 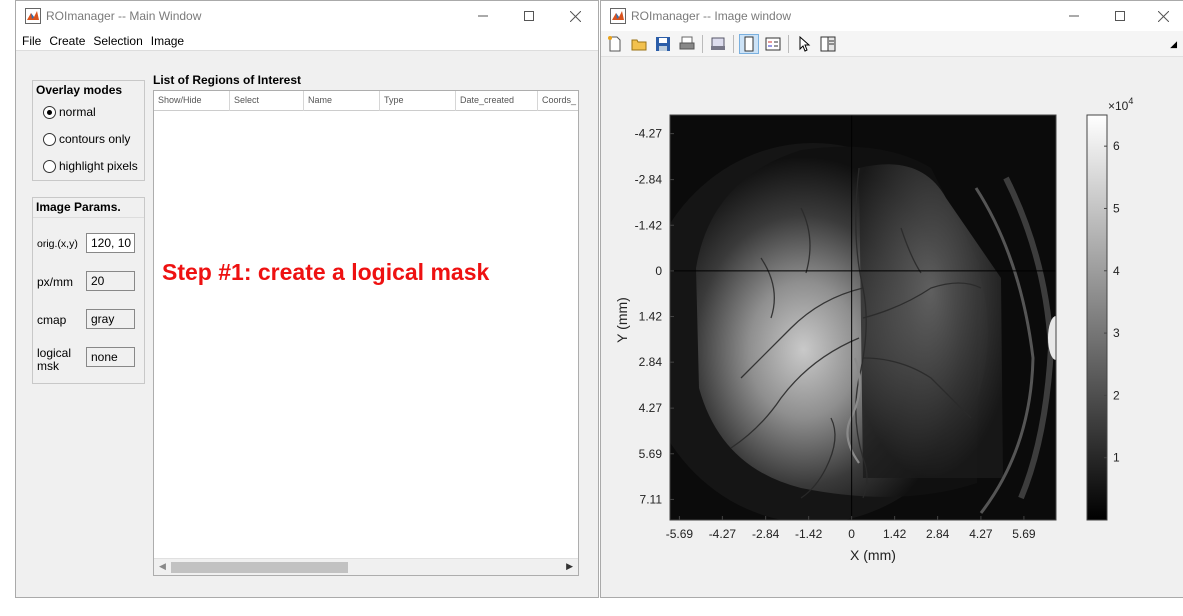 I want to click on scroll-left-icon: ◀, so click(x=162, y=566).